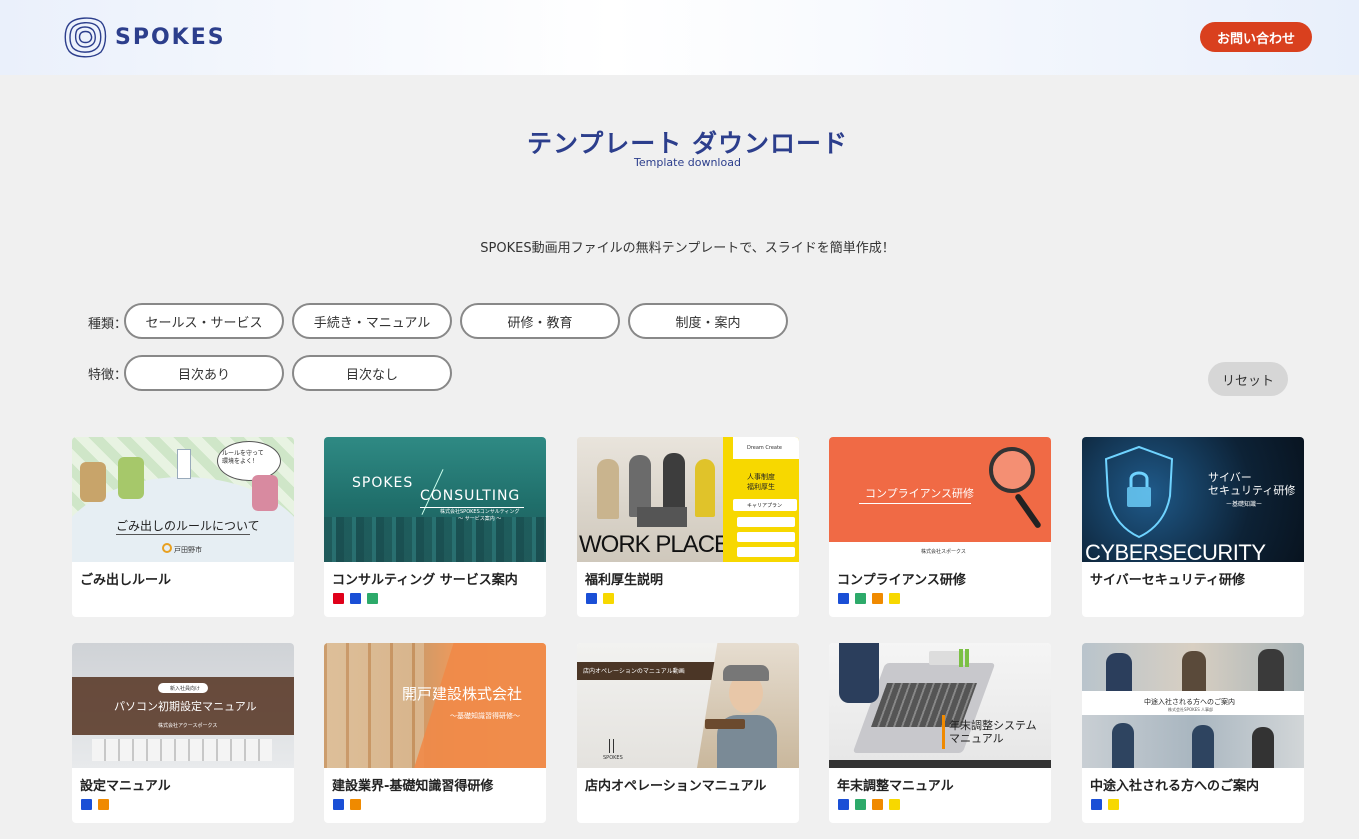 The width and height of the screenshot is (1359, 839). What do you see at coordinates (687, 248) in the screenshot?
I see `lead-text: SPOKES動画用ファイルの無料テンプレートで、スライドを簡単作成！` at bounding box center [687, 248].